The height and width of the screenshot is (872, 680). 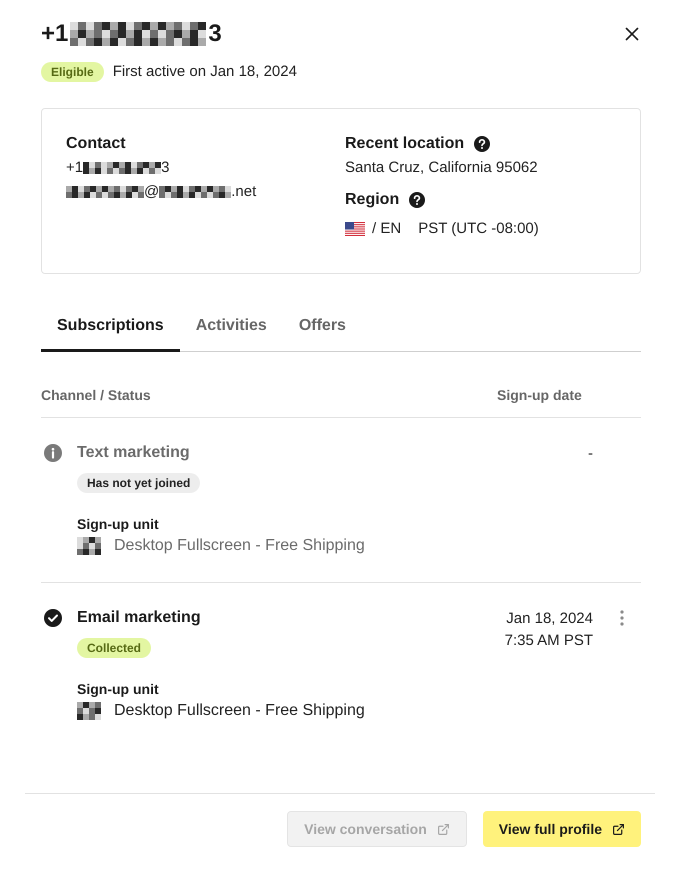 What do you see at coordinates (114, 648) in the screenshot?
I see `status-badge: Collected` at bounding box center [114, 648].